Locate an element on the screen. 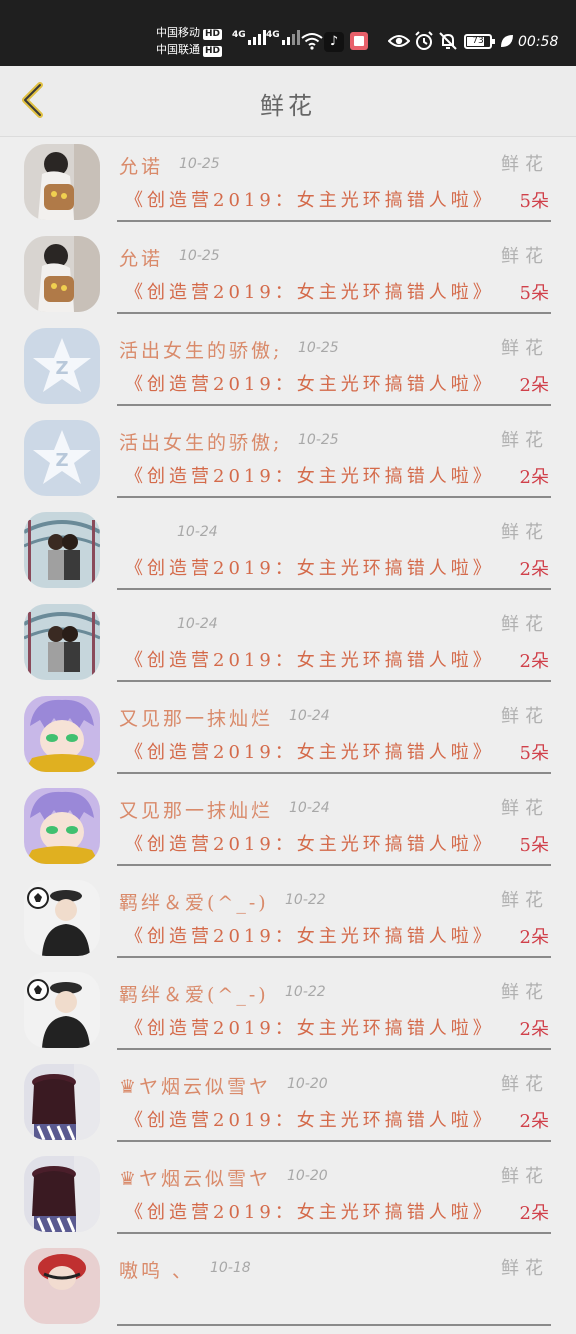  clock: 00:58 is located at coordinates (538, 42).